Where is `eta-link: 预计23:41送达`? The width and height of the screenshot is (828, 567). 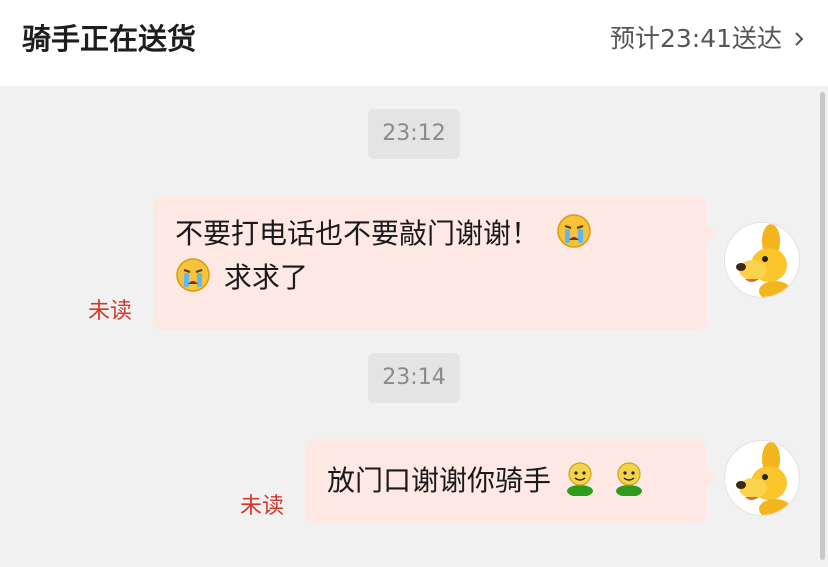 eta-link: 预计23:41送达 is located at coordinates (708, 39).